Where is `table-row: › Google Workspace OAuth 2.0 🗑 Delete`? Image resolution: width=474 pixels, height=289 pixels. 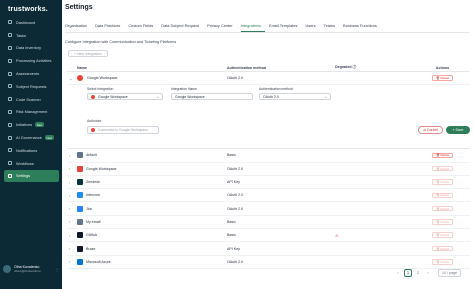
table-row: › Google Workspace OAuth 2.0 🗑 Delete is located at coordinates (268, 169).